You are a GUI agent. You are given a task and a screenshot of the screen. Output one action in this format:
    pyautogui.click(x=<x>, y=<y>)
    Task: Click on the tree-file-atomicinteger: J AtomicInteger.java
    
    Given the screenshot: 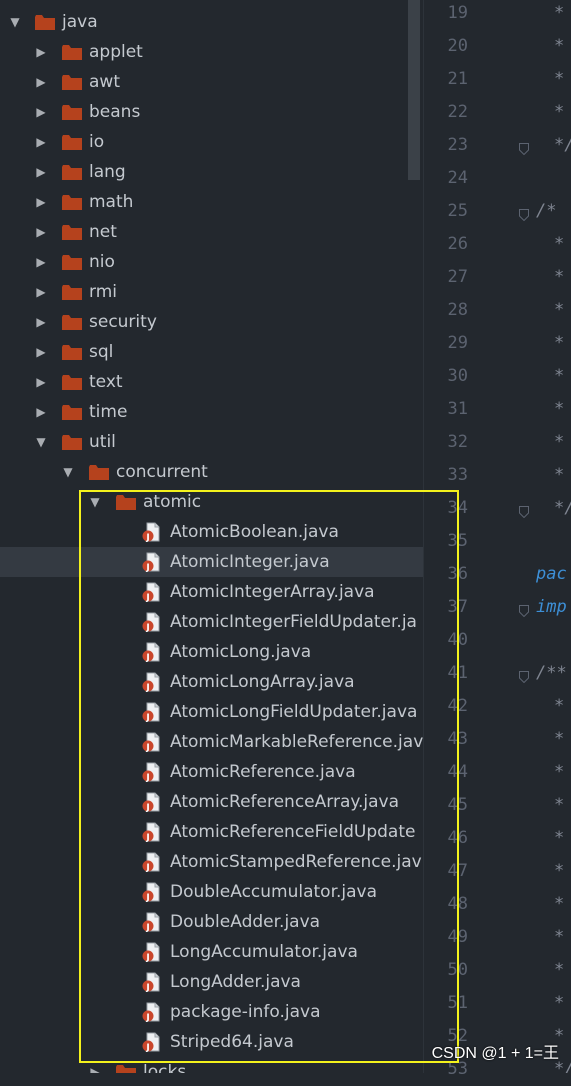 What is the action you would take?
    pyautogui.click(x=211, y=562)
    